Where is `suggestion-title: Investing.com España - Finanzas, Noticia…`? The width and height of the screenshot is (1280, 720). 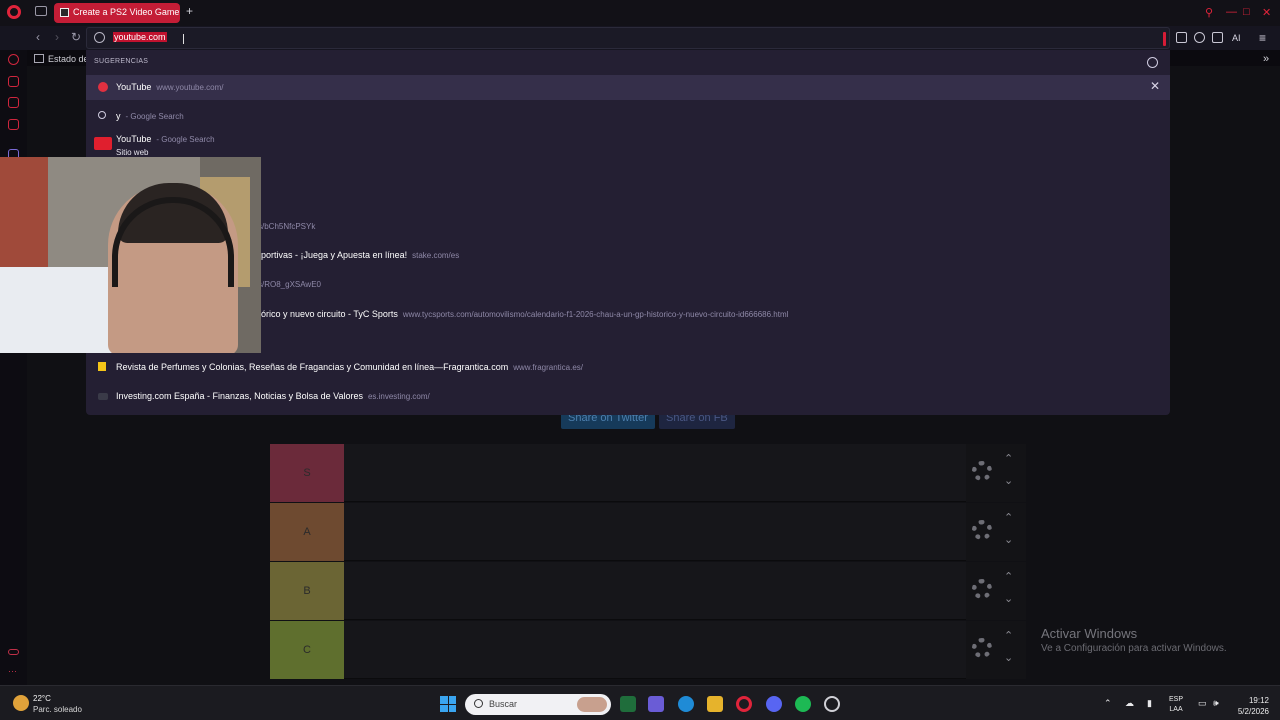 suggestion-title: Investing.com España - Finanzas, Noticia… is located at coordinates (239, 396).